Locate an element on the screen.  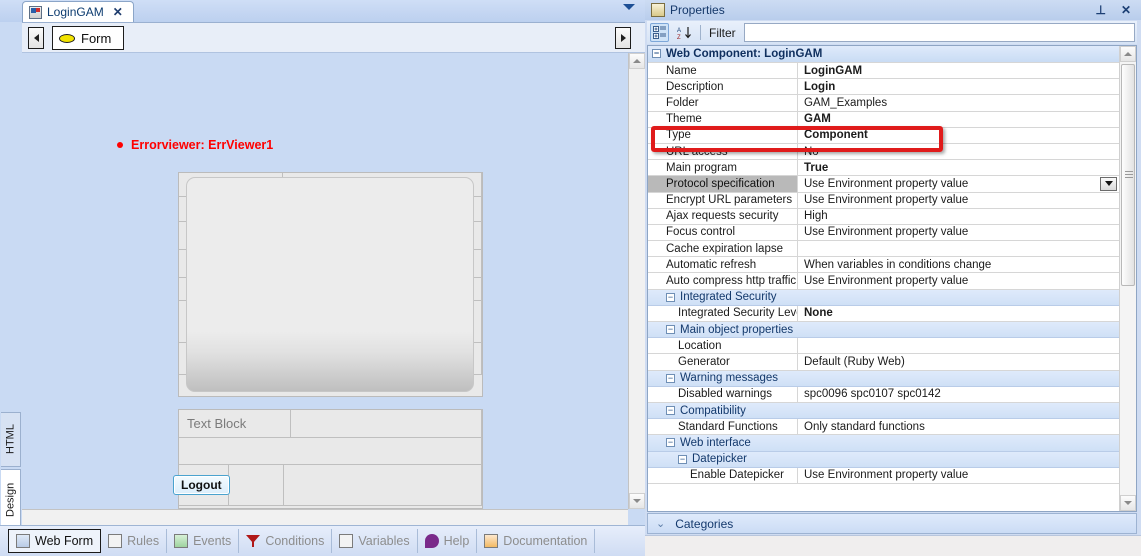
document-tab-logingam: LoginGAM ✕ is located at coordinates (78, 11).